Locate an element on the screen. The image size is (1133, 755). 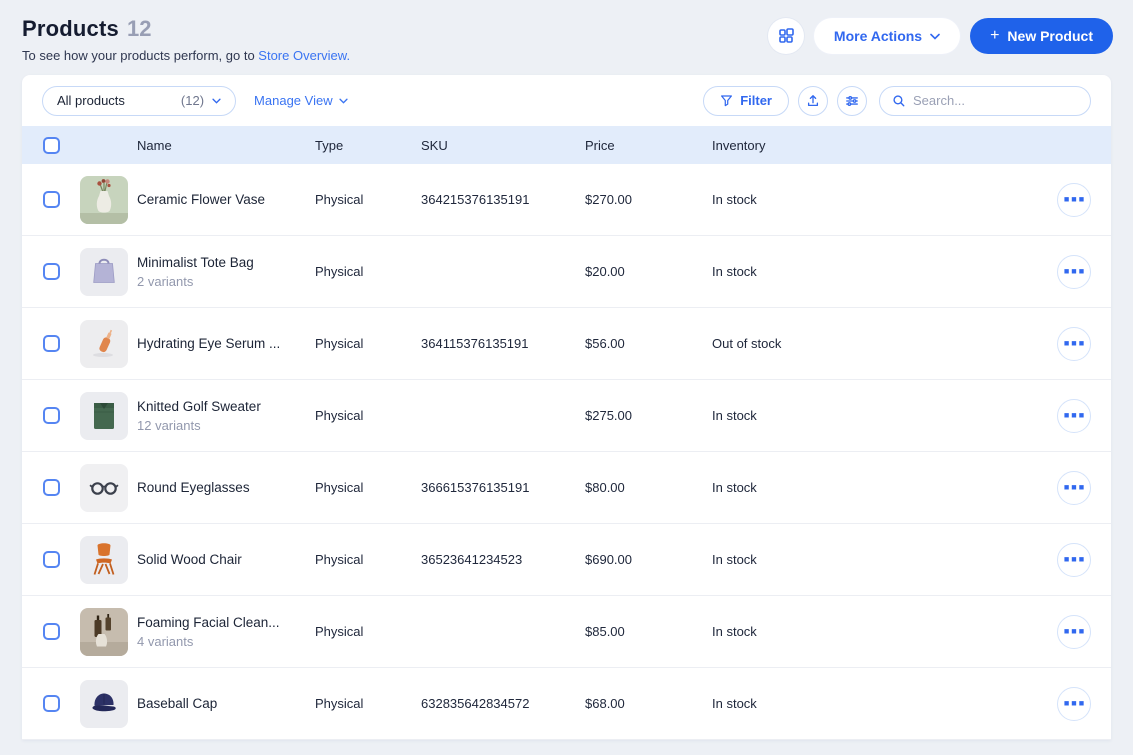
chevron-down-icon is located at coordinates (216, 101).